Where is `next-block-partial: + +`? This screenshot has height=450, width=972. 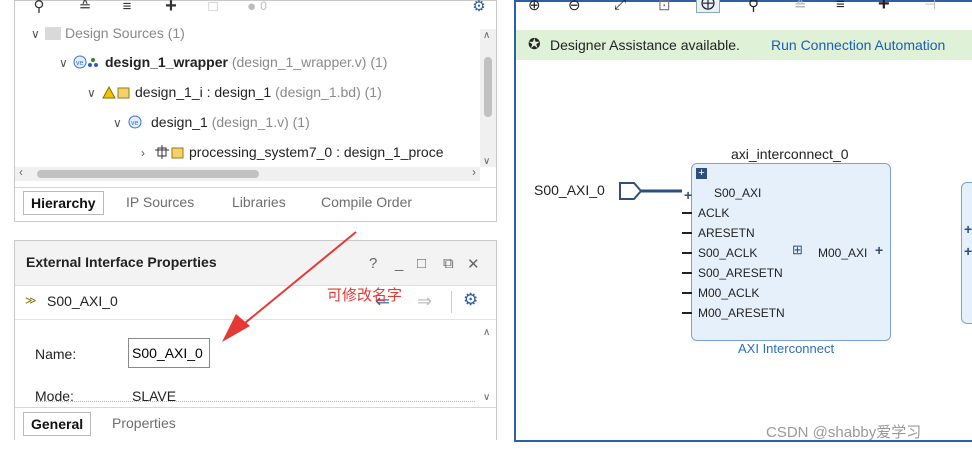 next-block-partial: + + is located at coordinates (966, 253).